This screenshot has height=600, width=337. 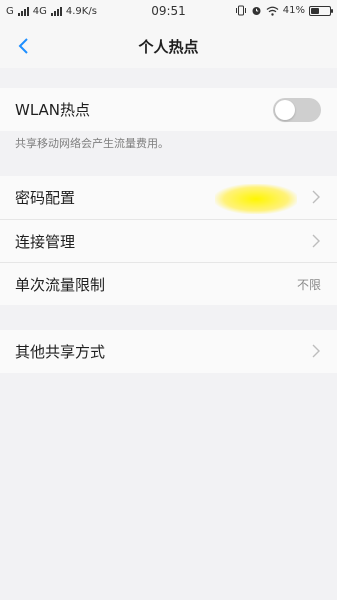 I want to click on other-group: 其他共享方式, so click(x=168, y=351).